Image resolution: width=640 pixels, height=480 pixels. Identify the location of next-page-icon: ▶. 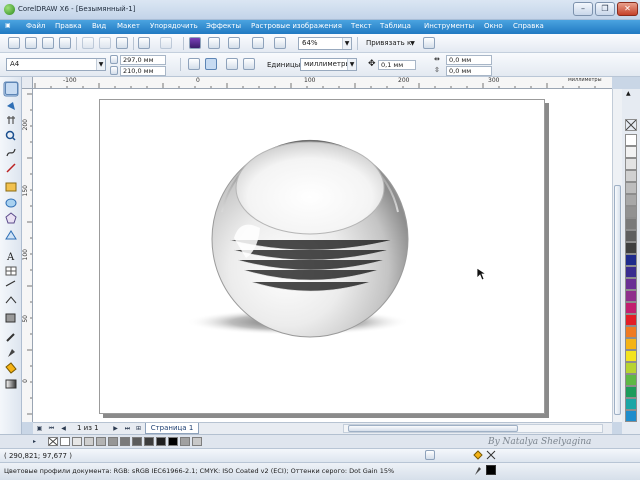
(115, 428).